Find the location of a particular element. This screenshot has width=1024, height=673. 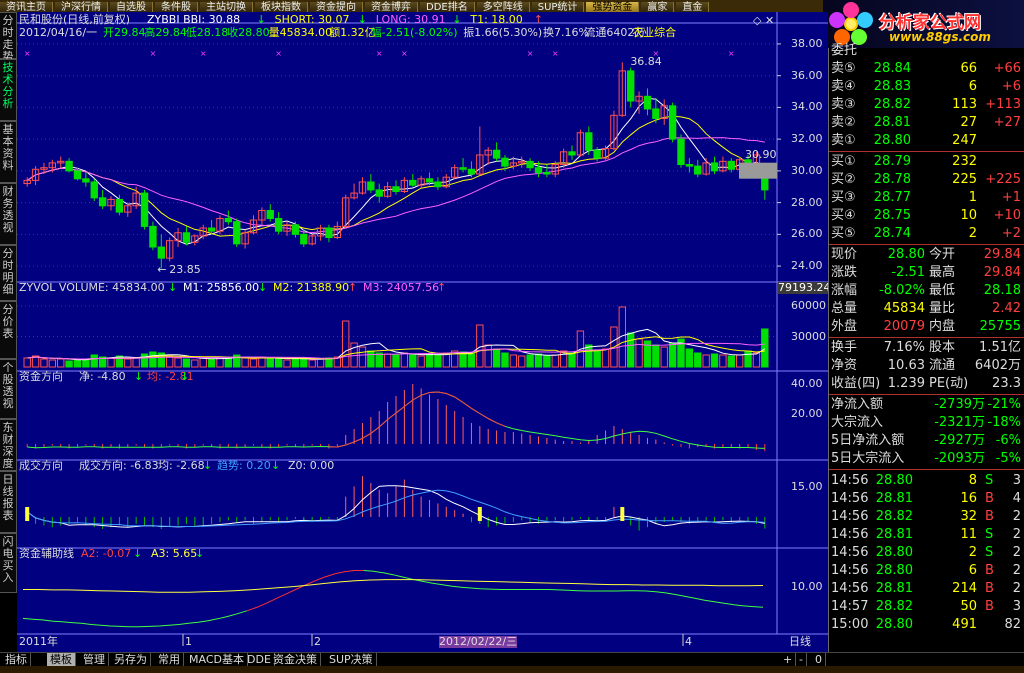

top-menu-item: 赢家 is located at coordinates (658, 7).